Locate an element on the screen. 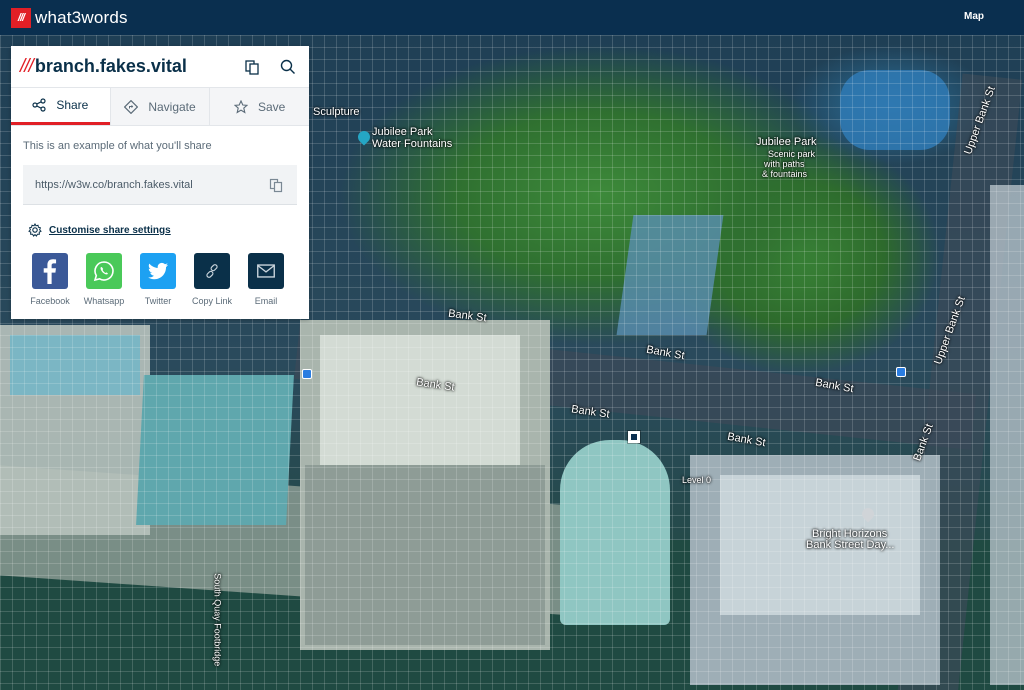 The width and height of the screenshot is (1024, 690). tab-share-label: Share is located at coordinates (72, 105).